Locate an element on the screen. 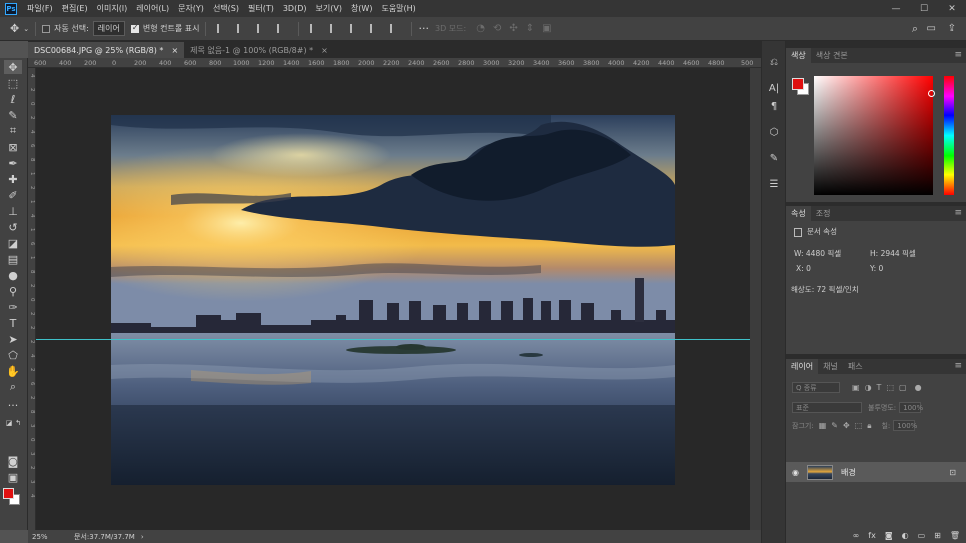 Image resolution: width=966 pixels, height=543 pixels. eraser-tool-icon: ◪ is located at coordinates (13, 243).